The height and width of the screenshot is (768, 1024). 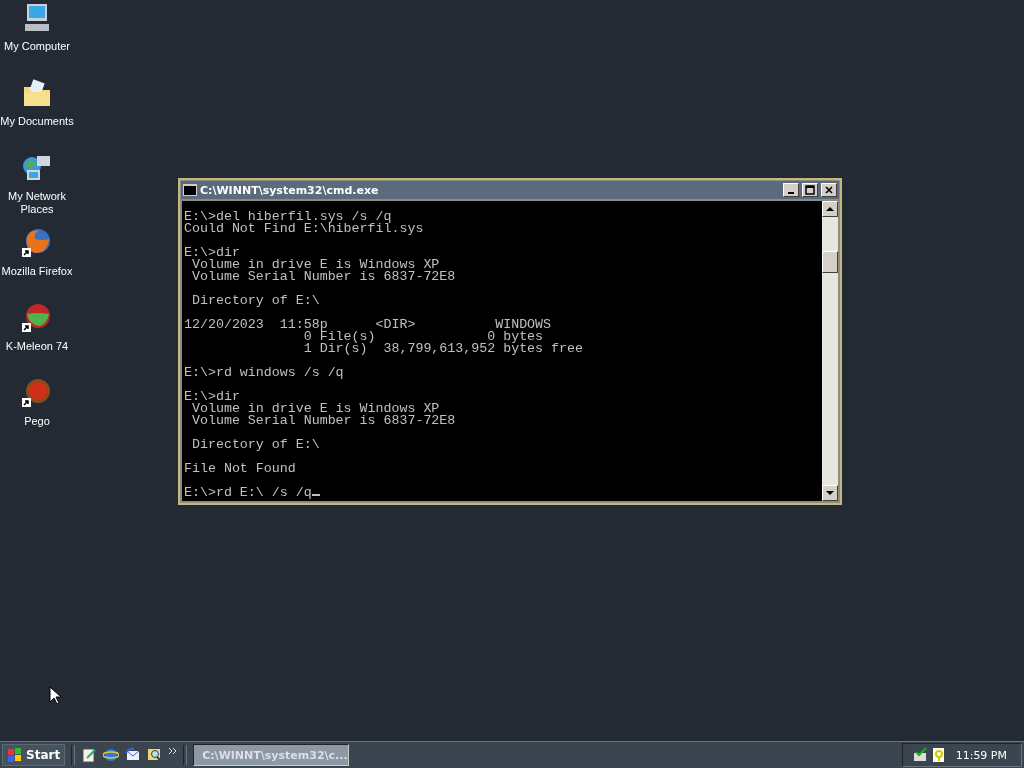 What do you see at coordinates (37, 318) in the screenshot?
I see `lizard-icon` at bounding box center [37, 318].